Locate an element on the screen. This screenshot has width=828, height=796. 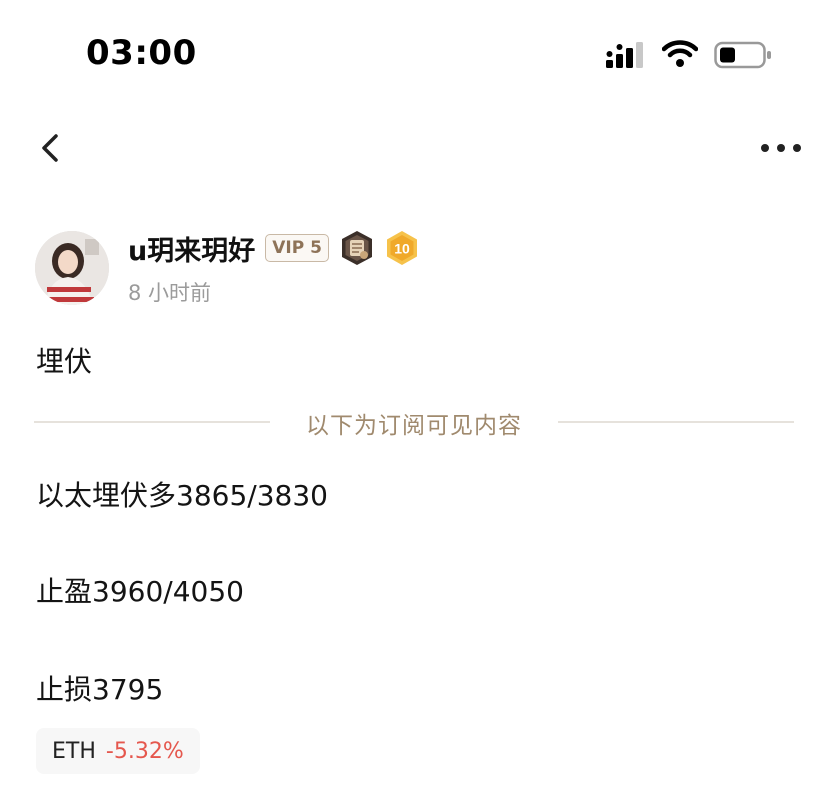
medal-badge-icon is located at coordinates (356, 248).